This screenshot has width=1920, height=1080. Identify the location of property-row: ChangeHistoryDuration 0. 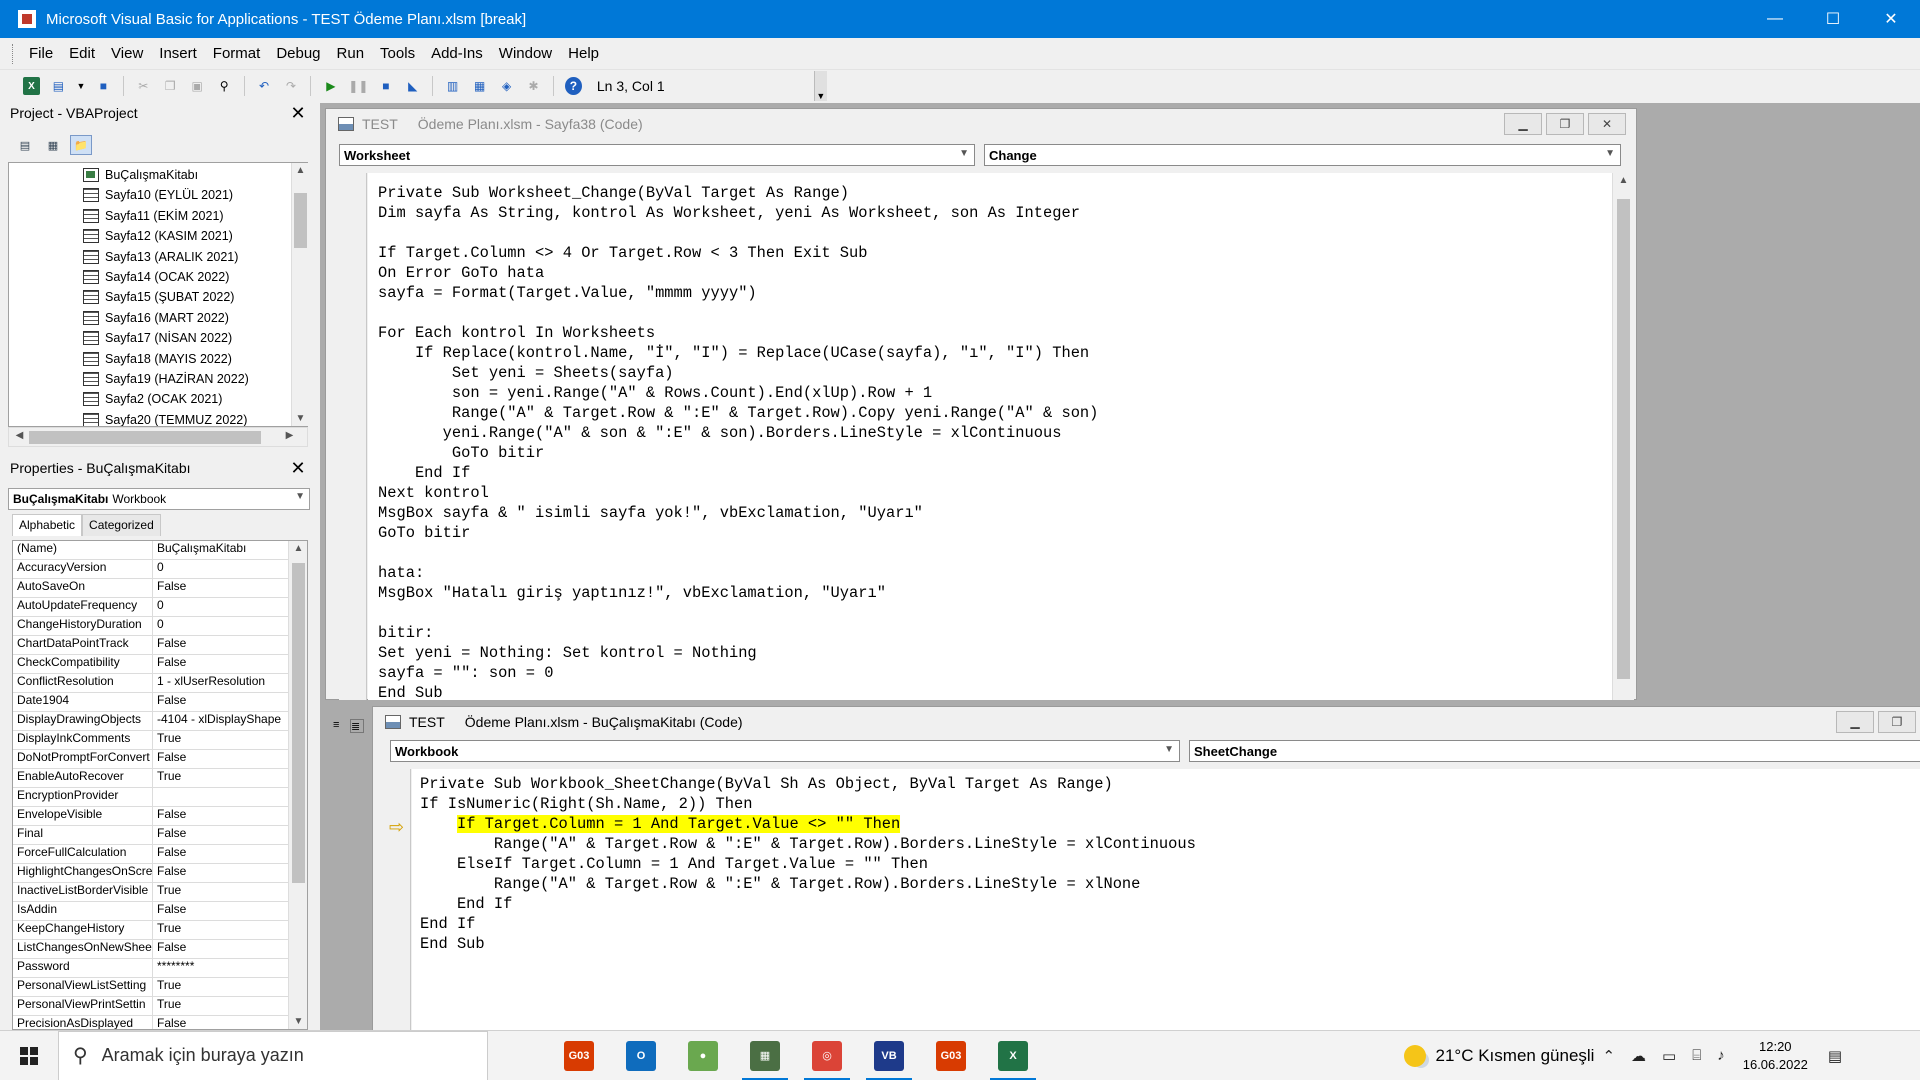
(160, 626).